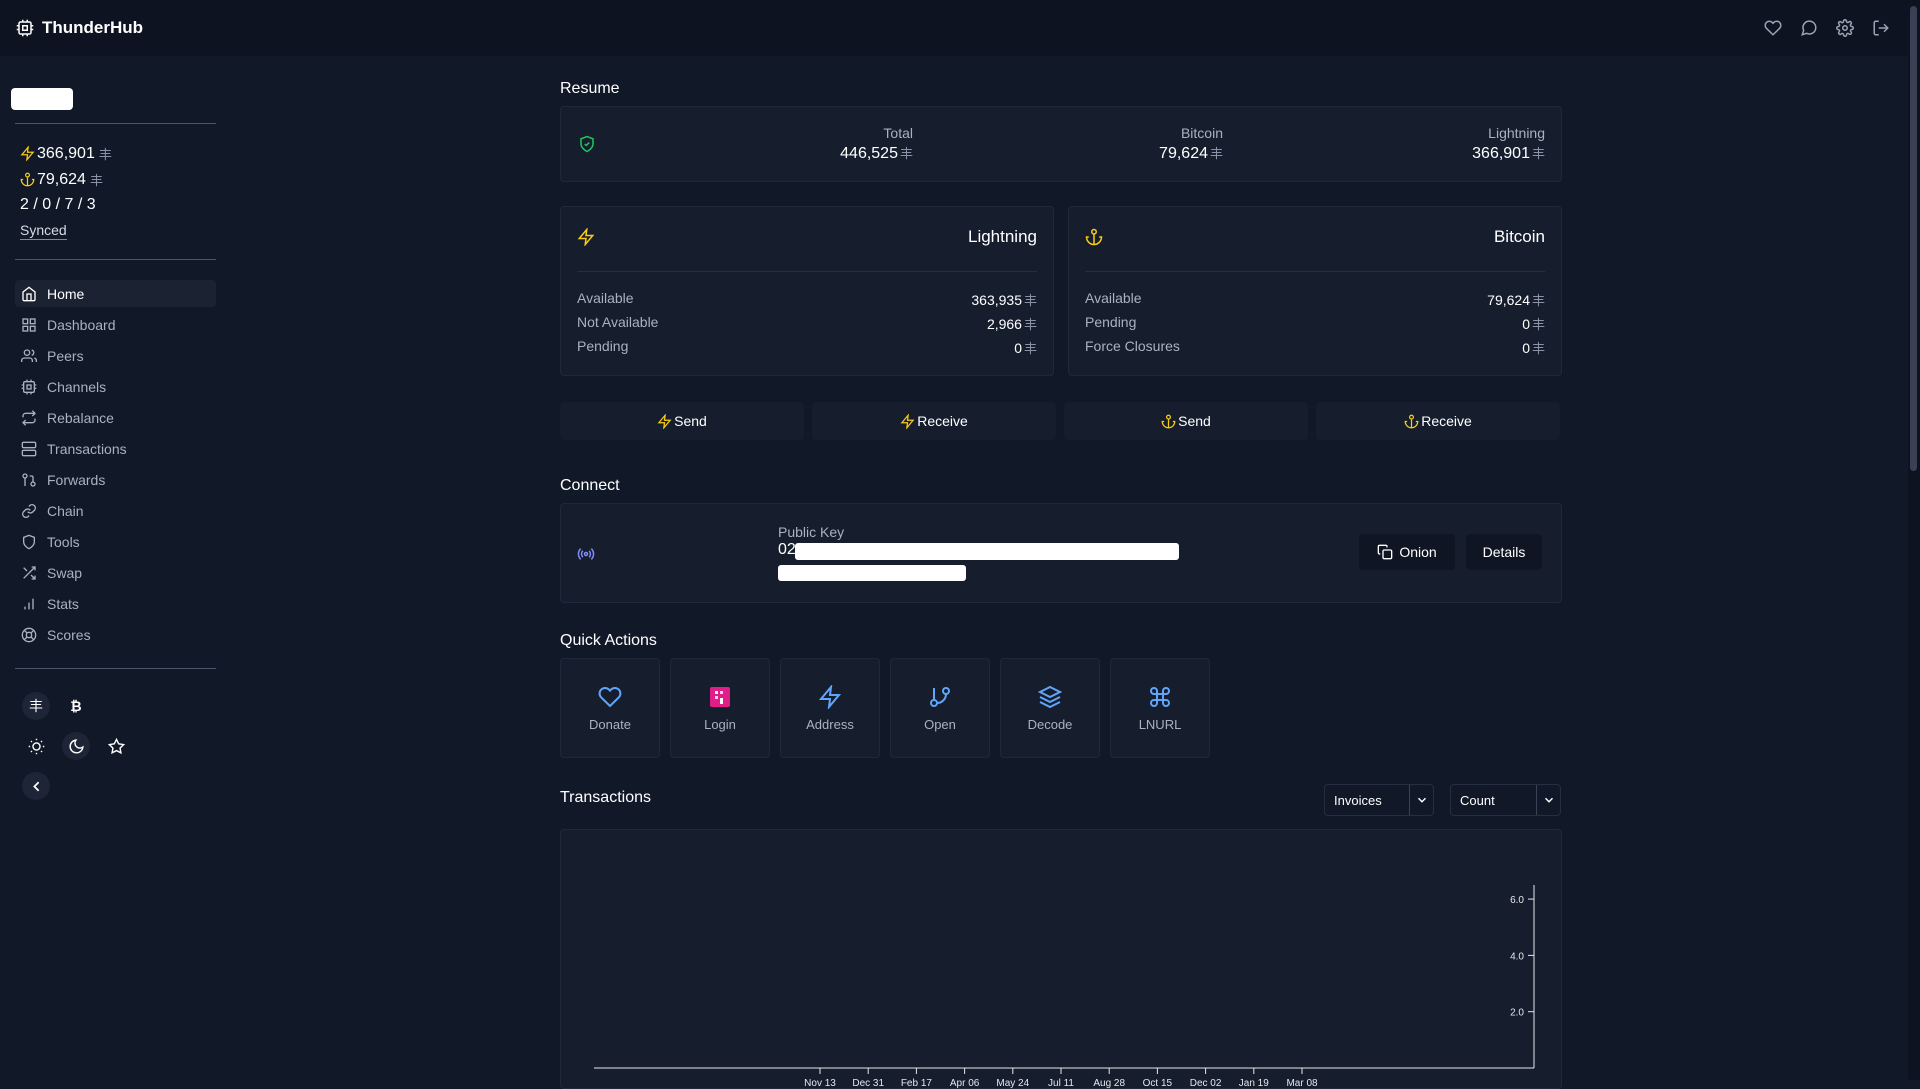 This screenshot has height=1089, width=1920. I want to click on sun-icon, so click(36, 746).